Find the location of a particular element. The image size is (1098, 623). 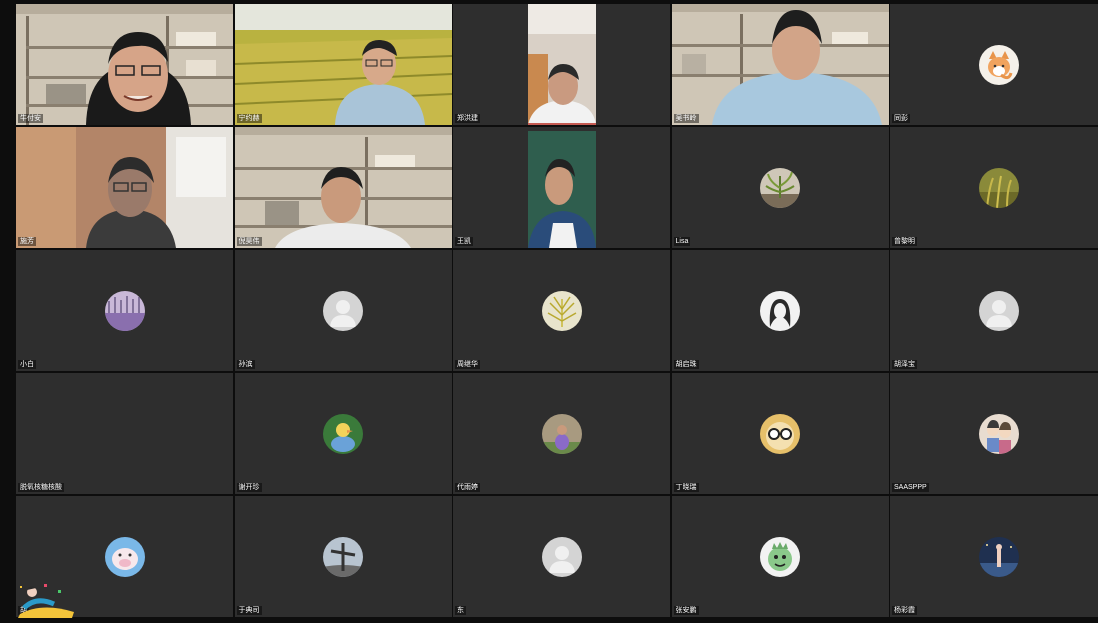

participant-tile: 张安鹏 is located at coordinates (780, 556).